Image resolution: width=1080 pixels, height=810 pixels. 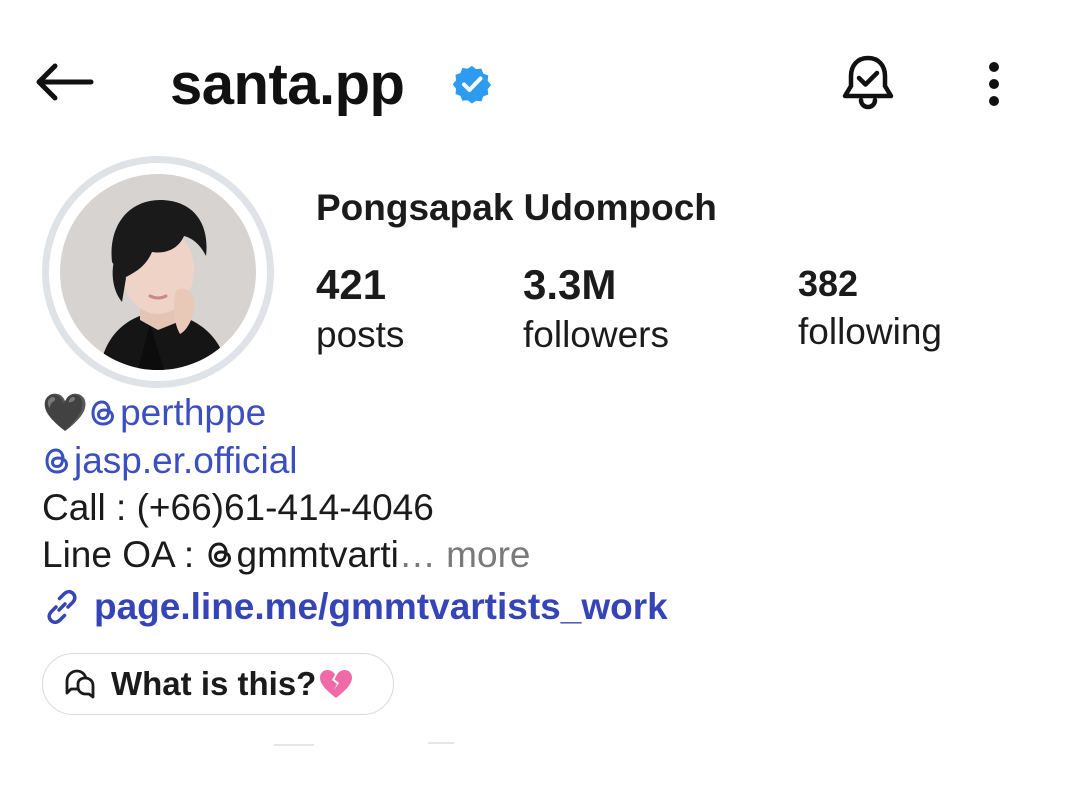 What do you see at coordinates (317, 554) in the screenshot?
I see `mention-text-truncated: gmmtvarti` at bounding box center [317, 554].